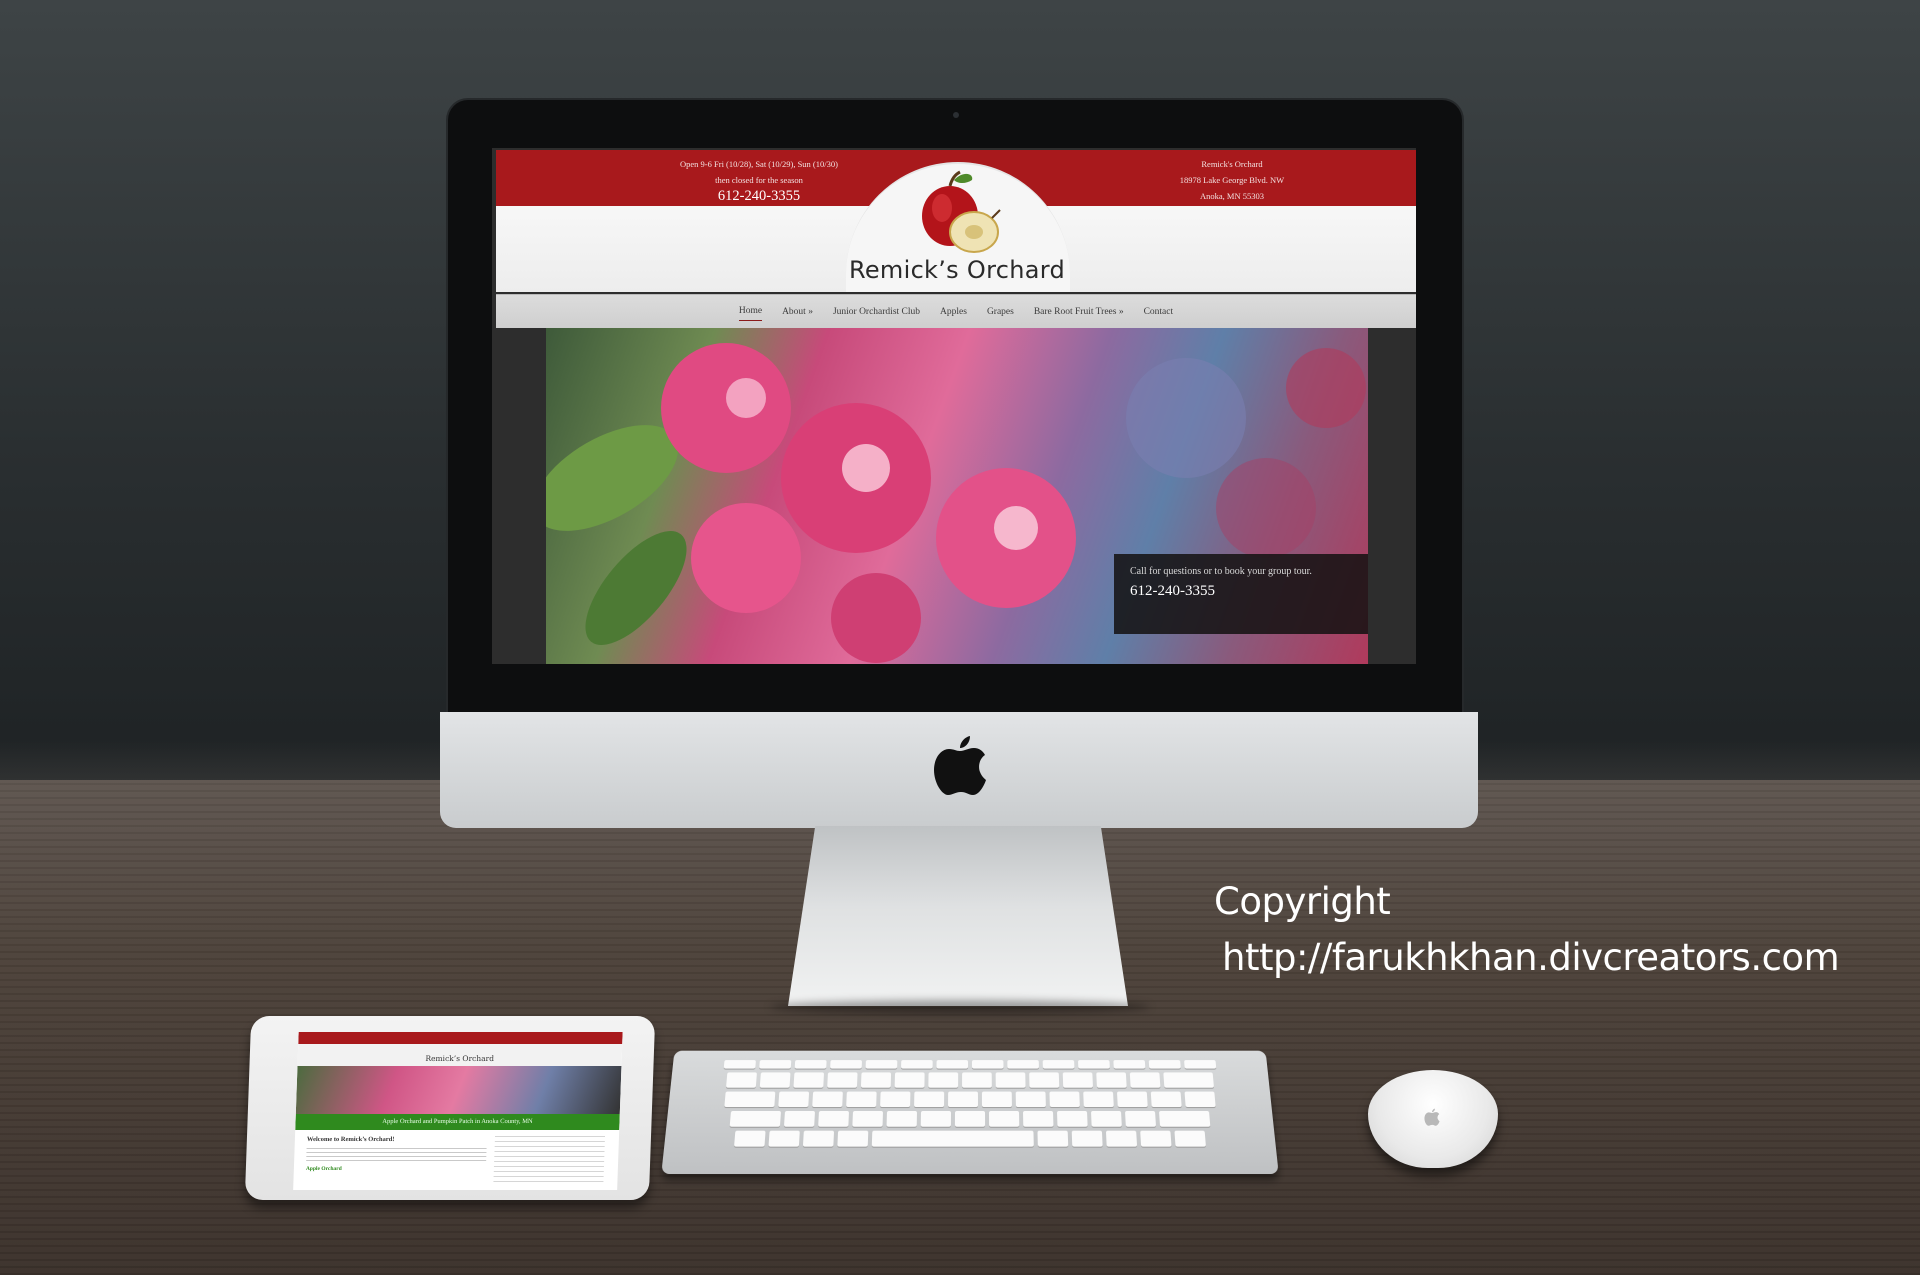  What do you see at coordinates (957, 270) in the screenshot?
I see `site-title: Remick’s Orchard` at bounding box center [957, 270].